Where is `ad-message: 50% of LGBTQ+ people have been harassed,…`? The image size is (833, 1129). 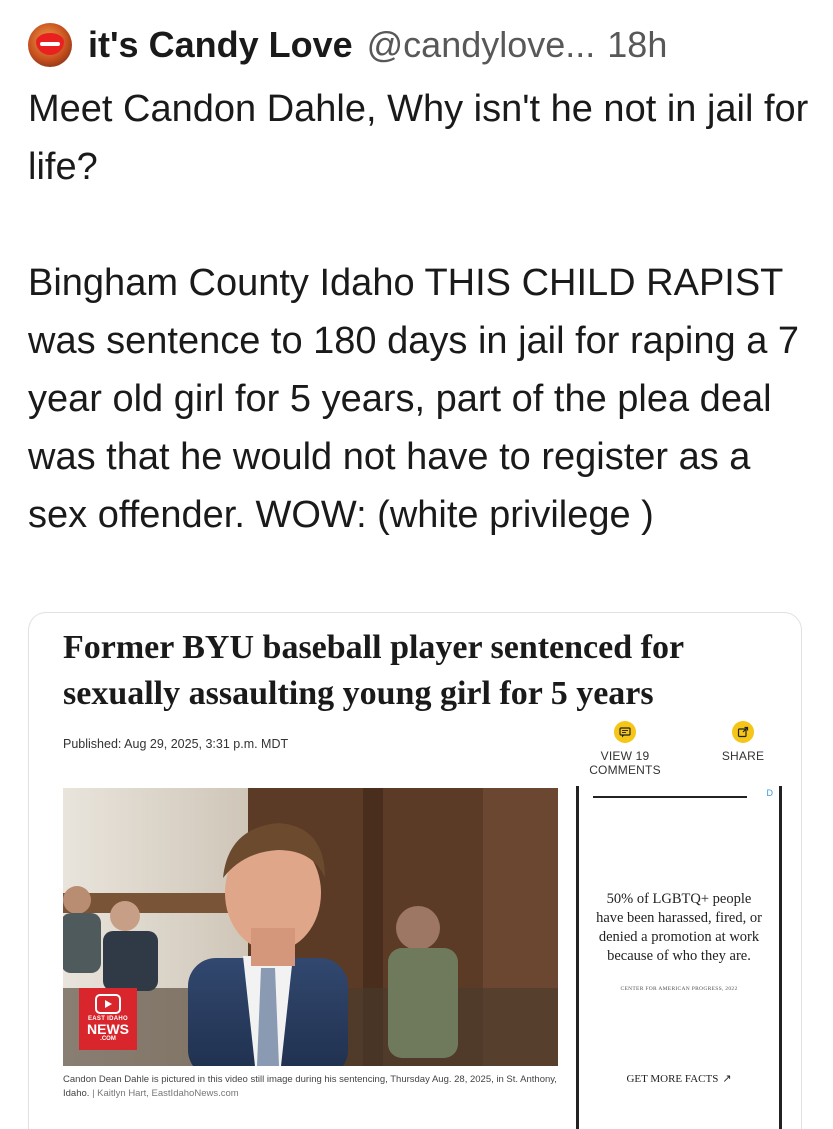 ad-message: 50% of LGBTQ+ people have been harassed,… is located at coordinates (679, 927).